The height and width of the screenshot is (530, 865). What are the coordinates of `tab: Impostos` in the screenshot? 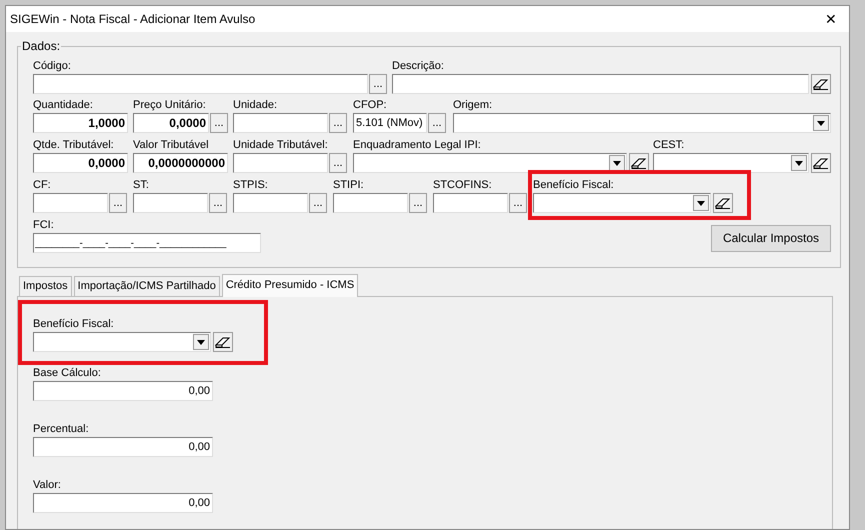 It's located at (45, 286).